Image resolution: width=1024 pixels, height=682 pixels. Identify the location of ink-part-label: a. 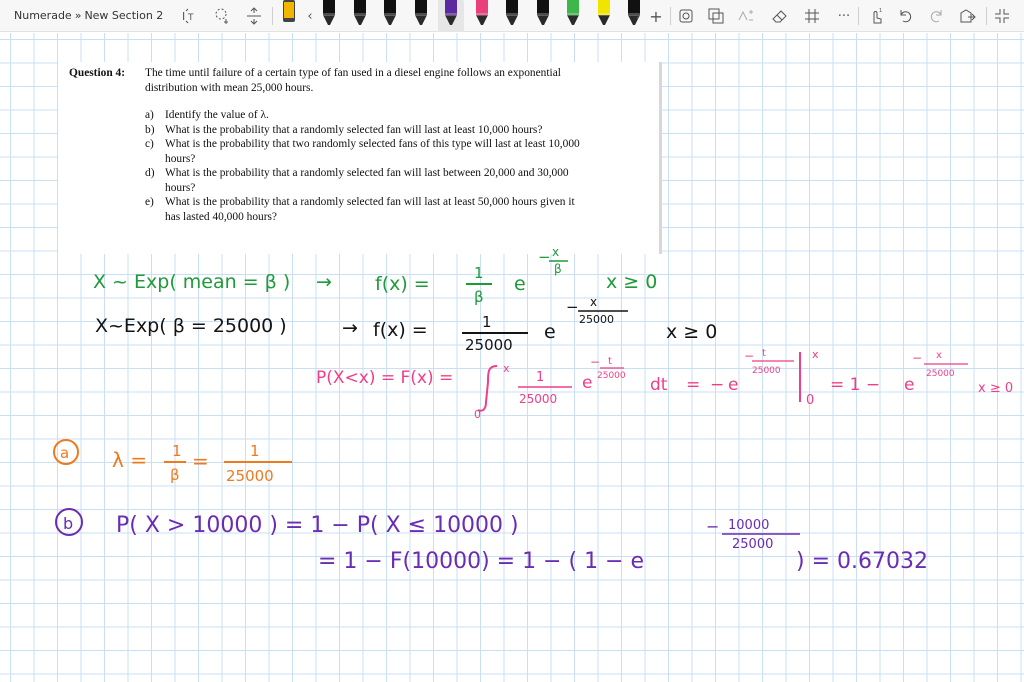
(64, 453).